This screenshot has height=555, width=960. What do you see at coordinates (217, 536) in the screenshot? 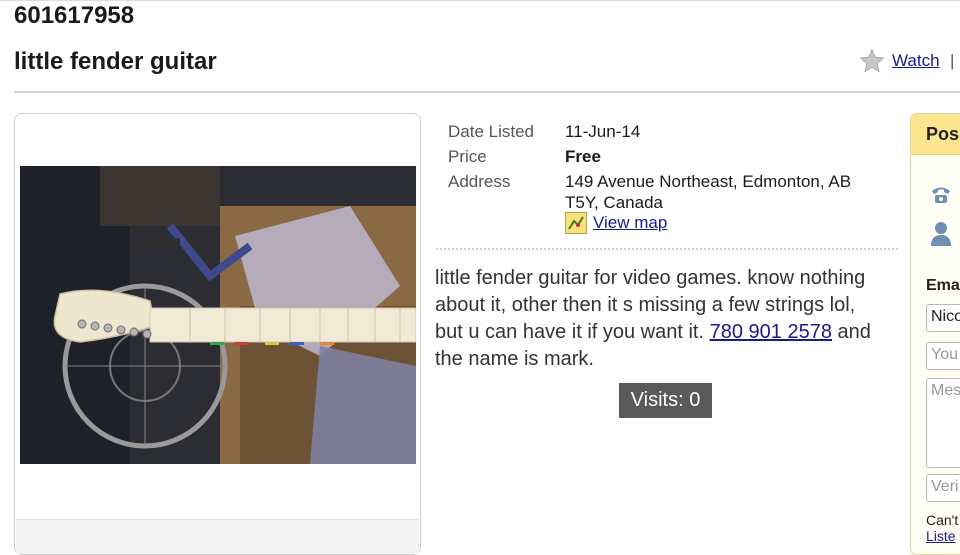
I see `thumbnail-strip` at bounding box center [217, 536].